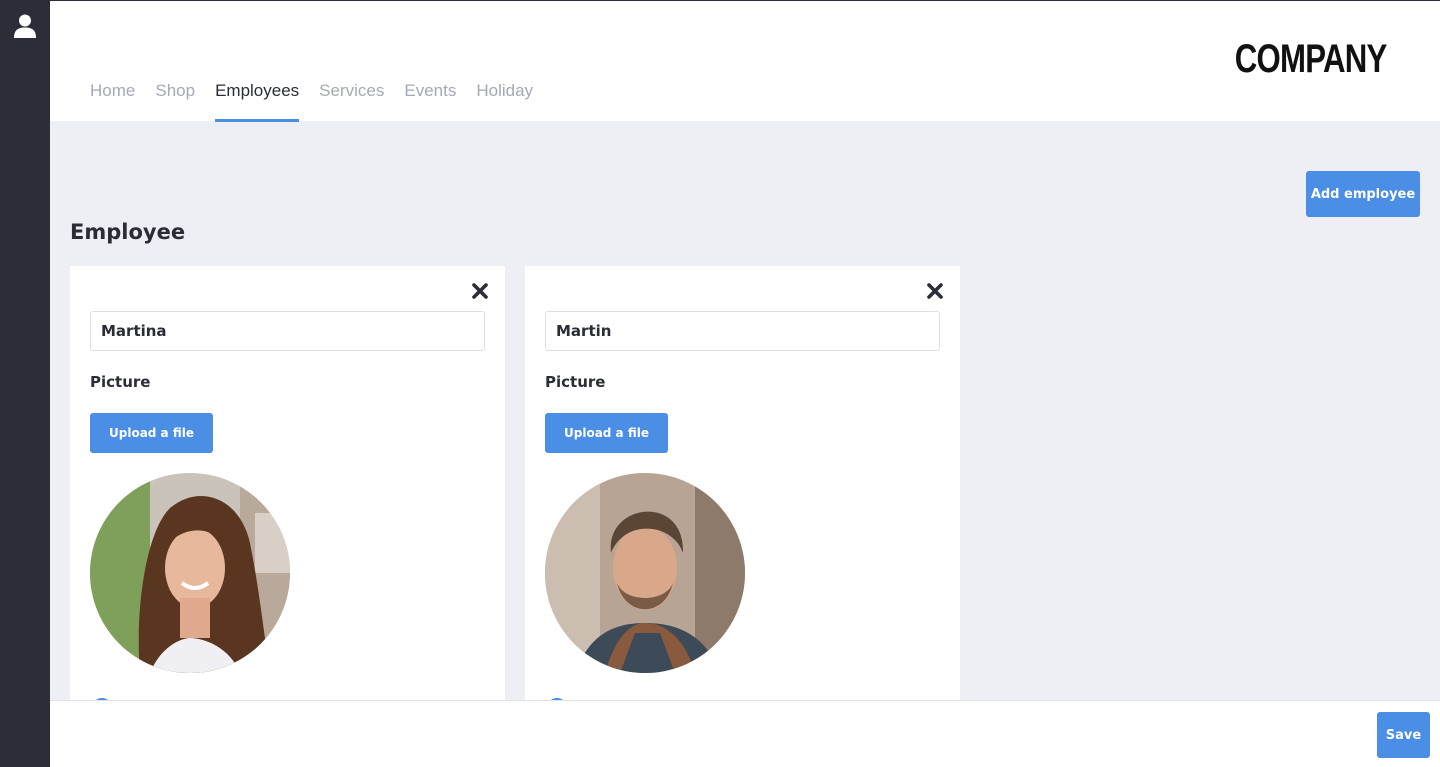  Describe the element at coordinates (190, 573) in the screenshot. I see `woman-portrait-photo` at that location.